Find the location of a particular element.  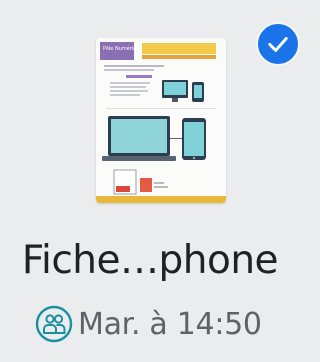

shared-people-icon is located at coordinates (54, 324).